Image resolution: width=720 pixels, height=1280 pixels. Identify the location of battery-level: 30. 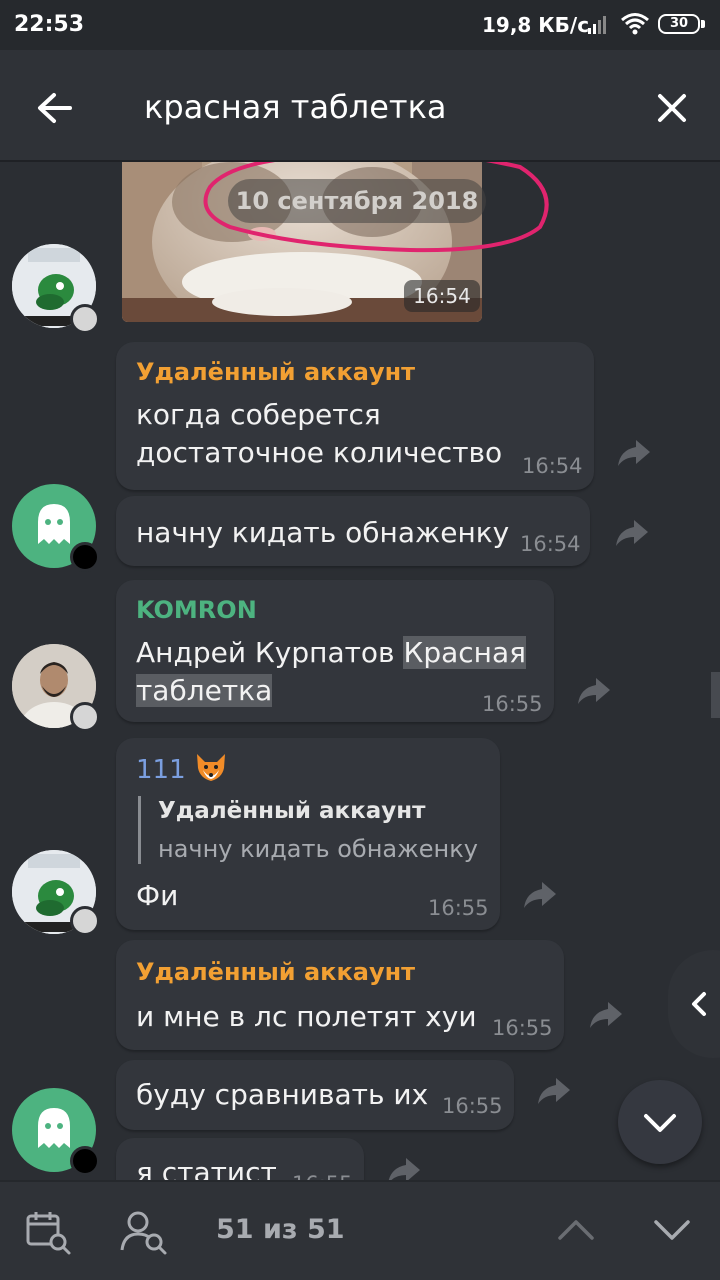
(679, 24).